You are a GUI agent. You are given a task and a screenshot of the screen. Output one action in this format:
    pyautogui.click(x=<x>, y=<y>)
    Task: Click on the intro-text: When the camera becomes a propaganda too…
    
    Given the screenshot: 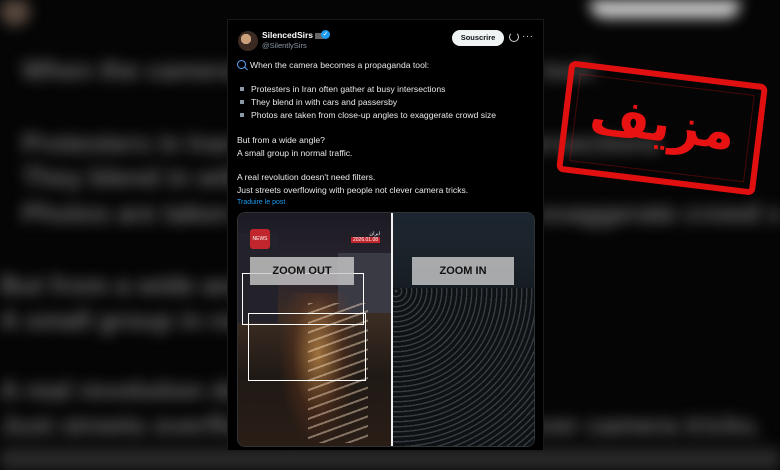 What is the action you would take?
    pyautogui.click(x=340, y=65)
    